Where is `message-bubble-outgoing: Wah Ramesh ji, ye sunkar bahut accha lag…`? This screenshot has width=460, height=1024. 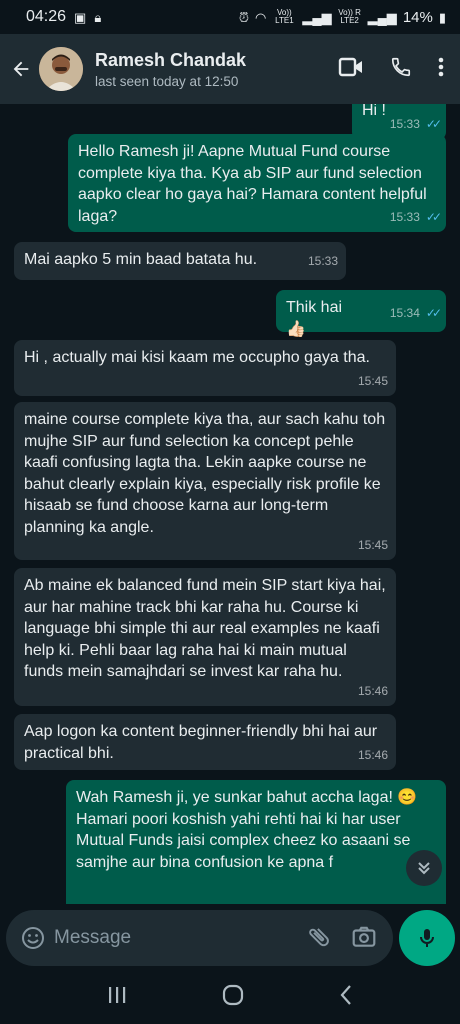 message-bubble-outgoing: Wah Ramesh ji, ye sunkar bahut accha lag… is located at coordinates (256, 842).